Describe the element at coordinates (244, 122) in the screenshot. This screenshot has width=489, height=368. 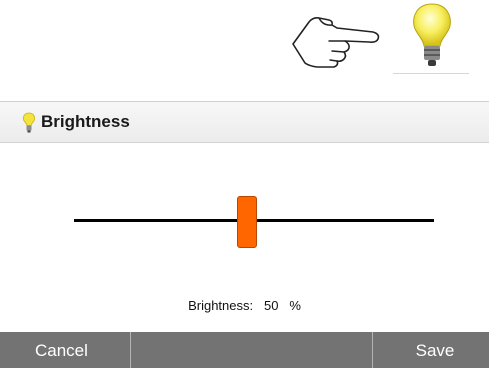
I see `dialog-header: Brightness` at that location.